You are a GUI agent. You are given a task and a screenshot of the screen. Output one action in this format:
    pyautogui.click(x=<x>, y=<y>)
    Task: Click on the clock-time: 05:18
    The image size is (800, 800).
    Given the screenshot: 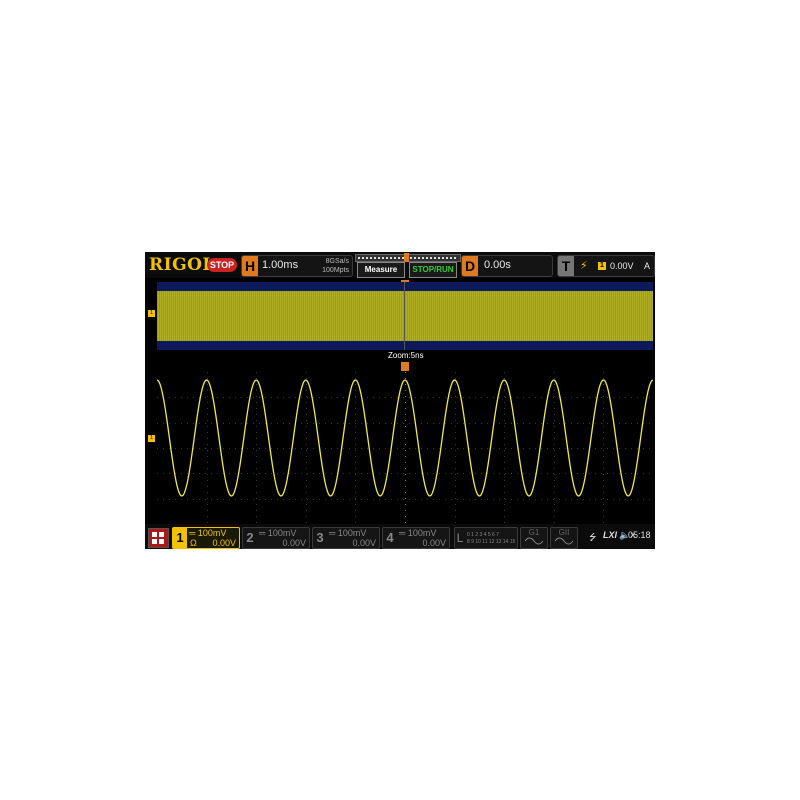 What is the action you would take?
    pyautogui.click(x=639, y=535)
    